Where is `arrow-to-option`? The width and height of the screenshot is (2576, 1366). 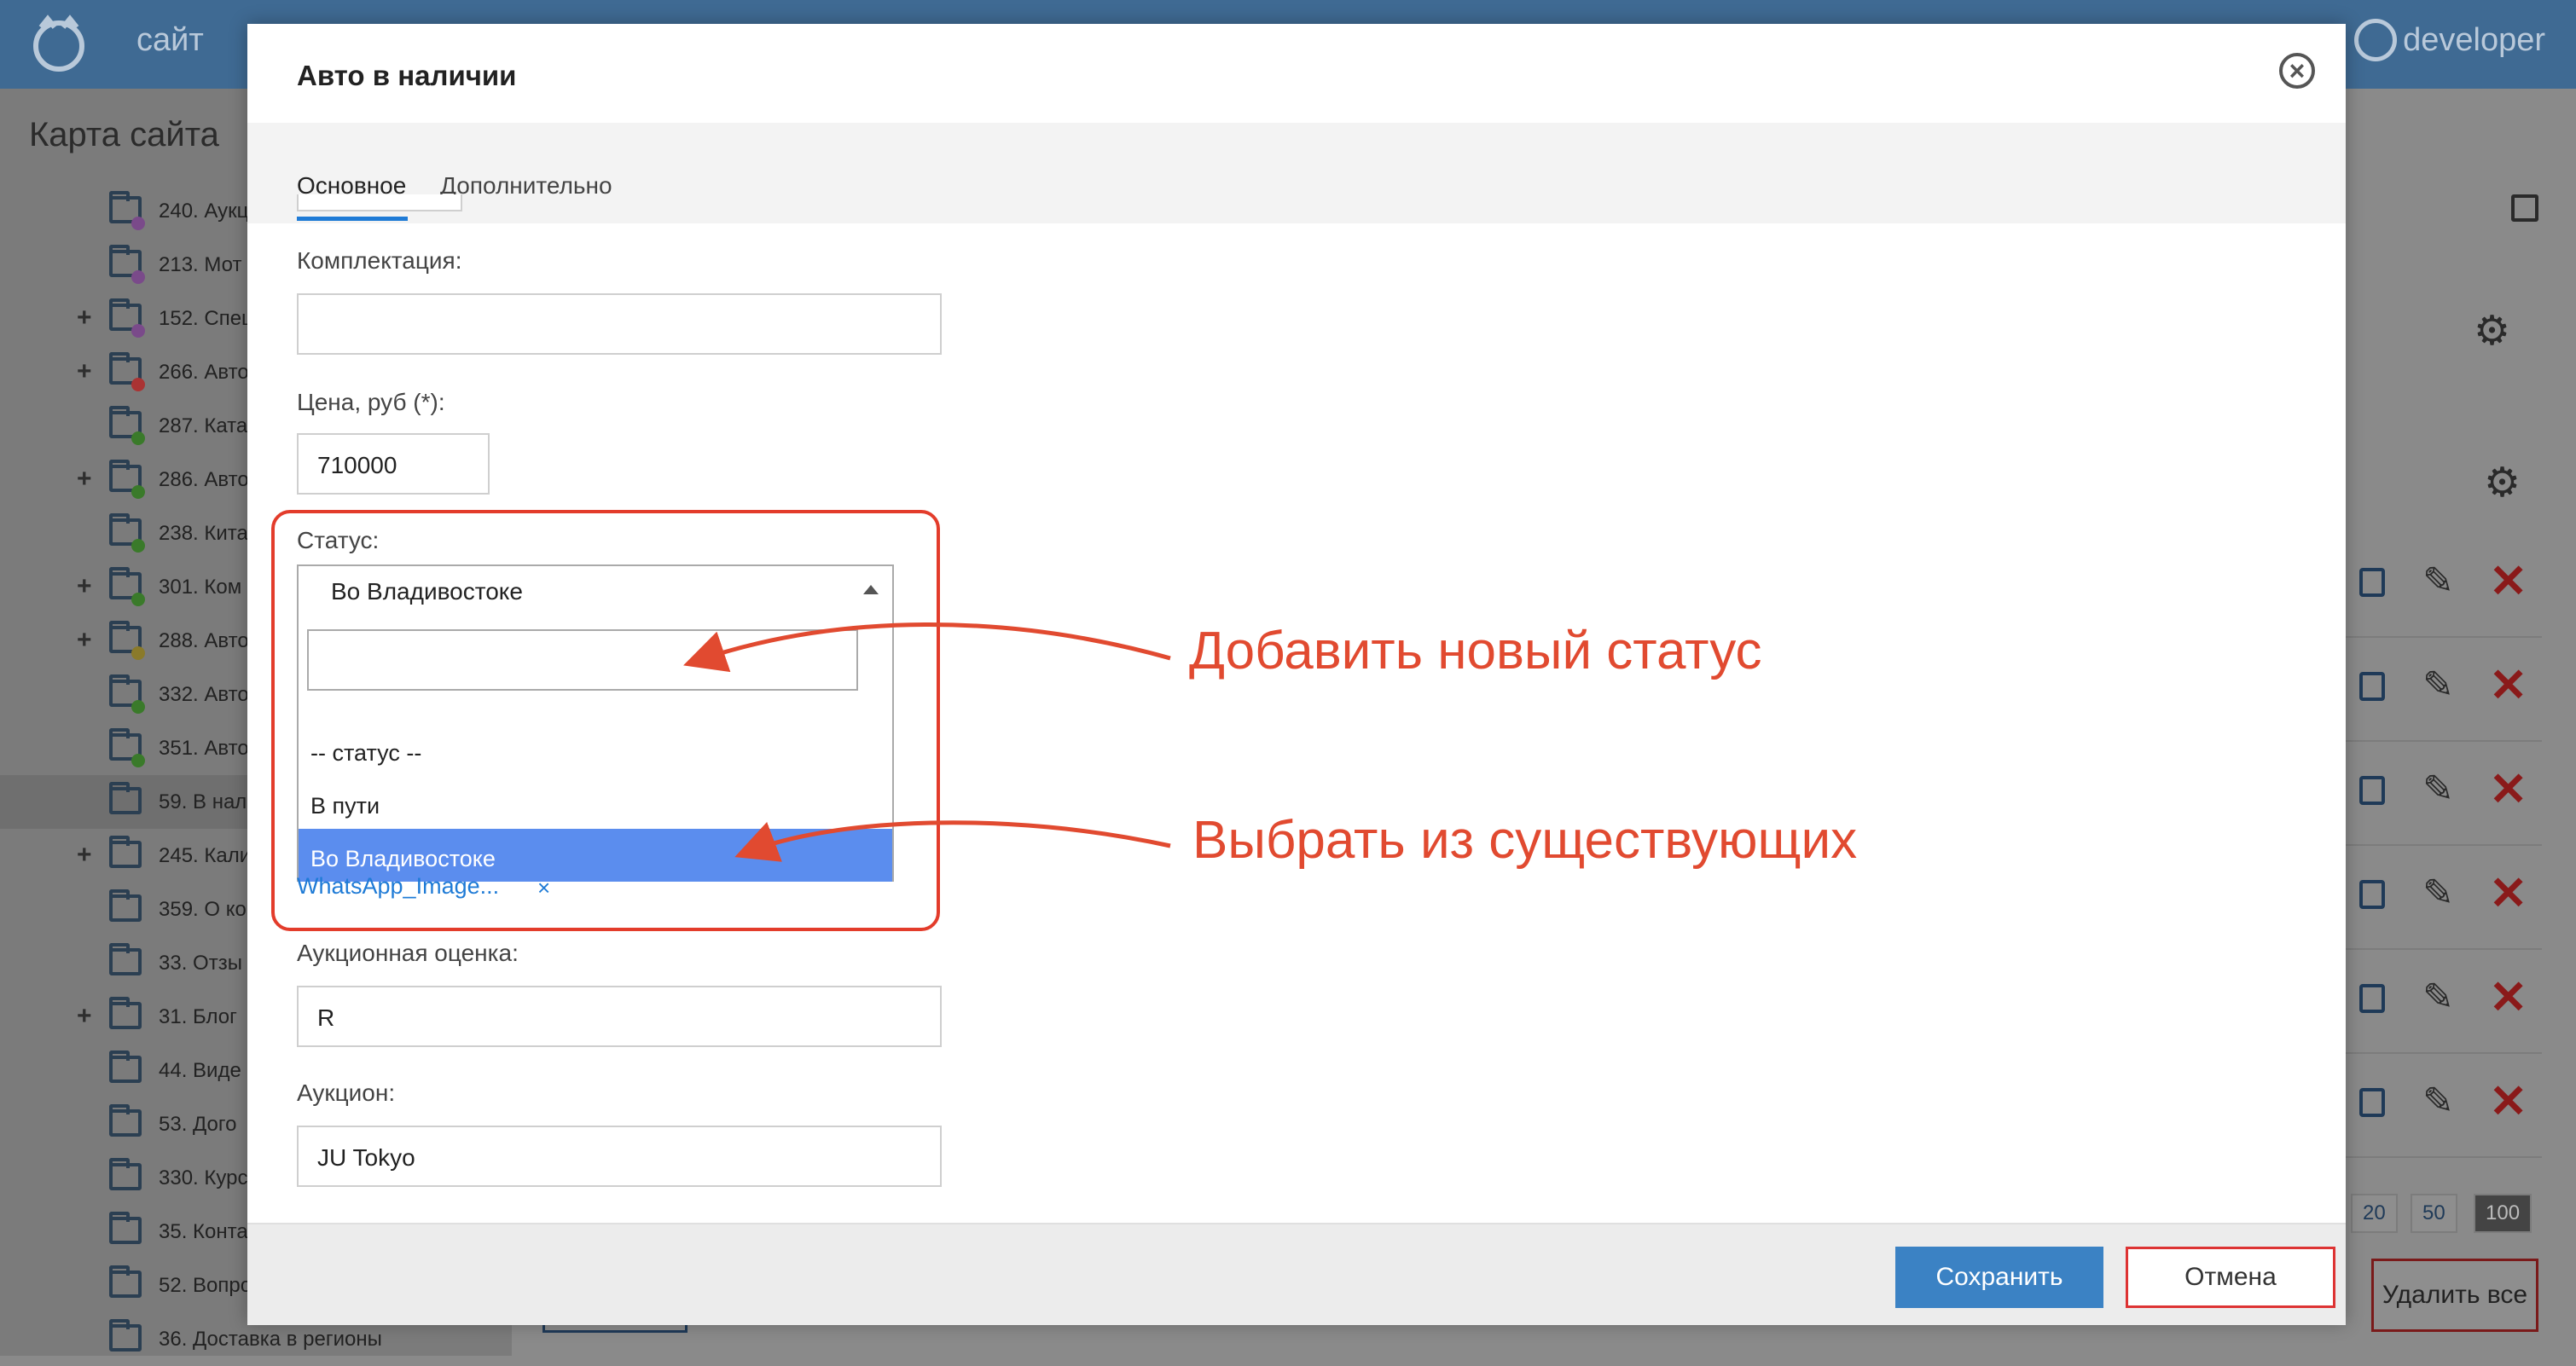
arrow-to-option is located at coordinates (952, 841).